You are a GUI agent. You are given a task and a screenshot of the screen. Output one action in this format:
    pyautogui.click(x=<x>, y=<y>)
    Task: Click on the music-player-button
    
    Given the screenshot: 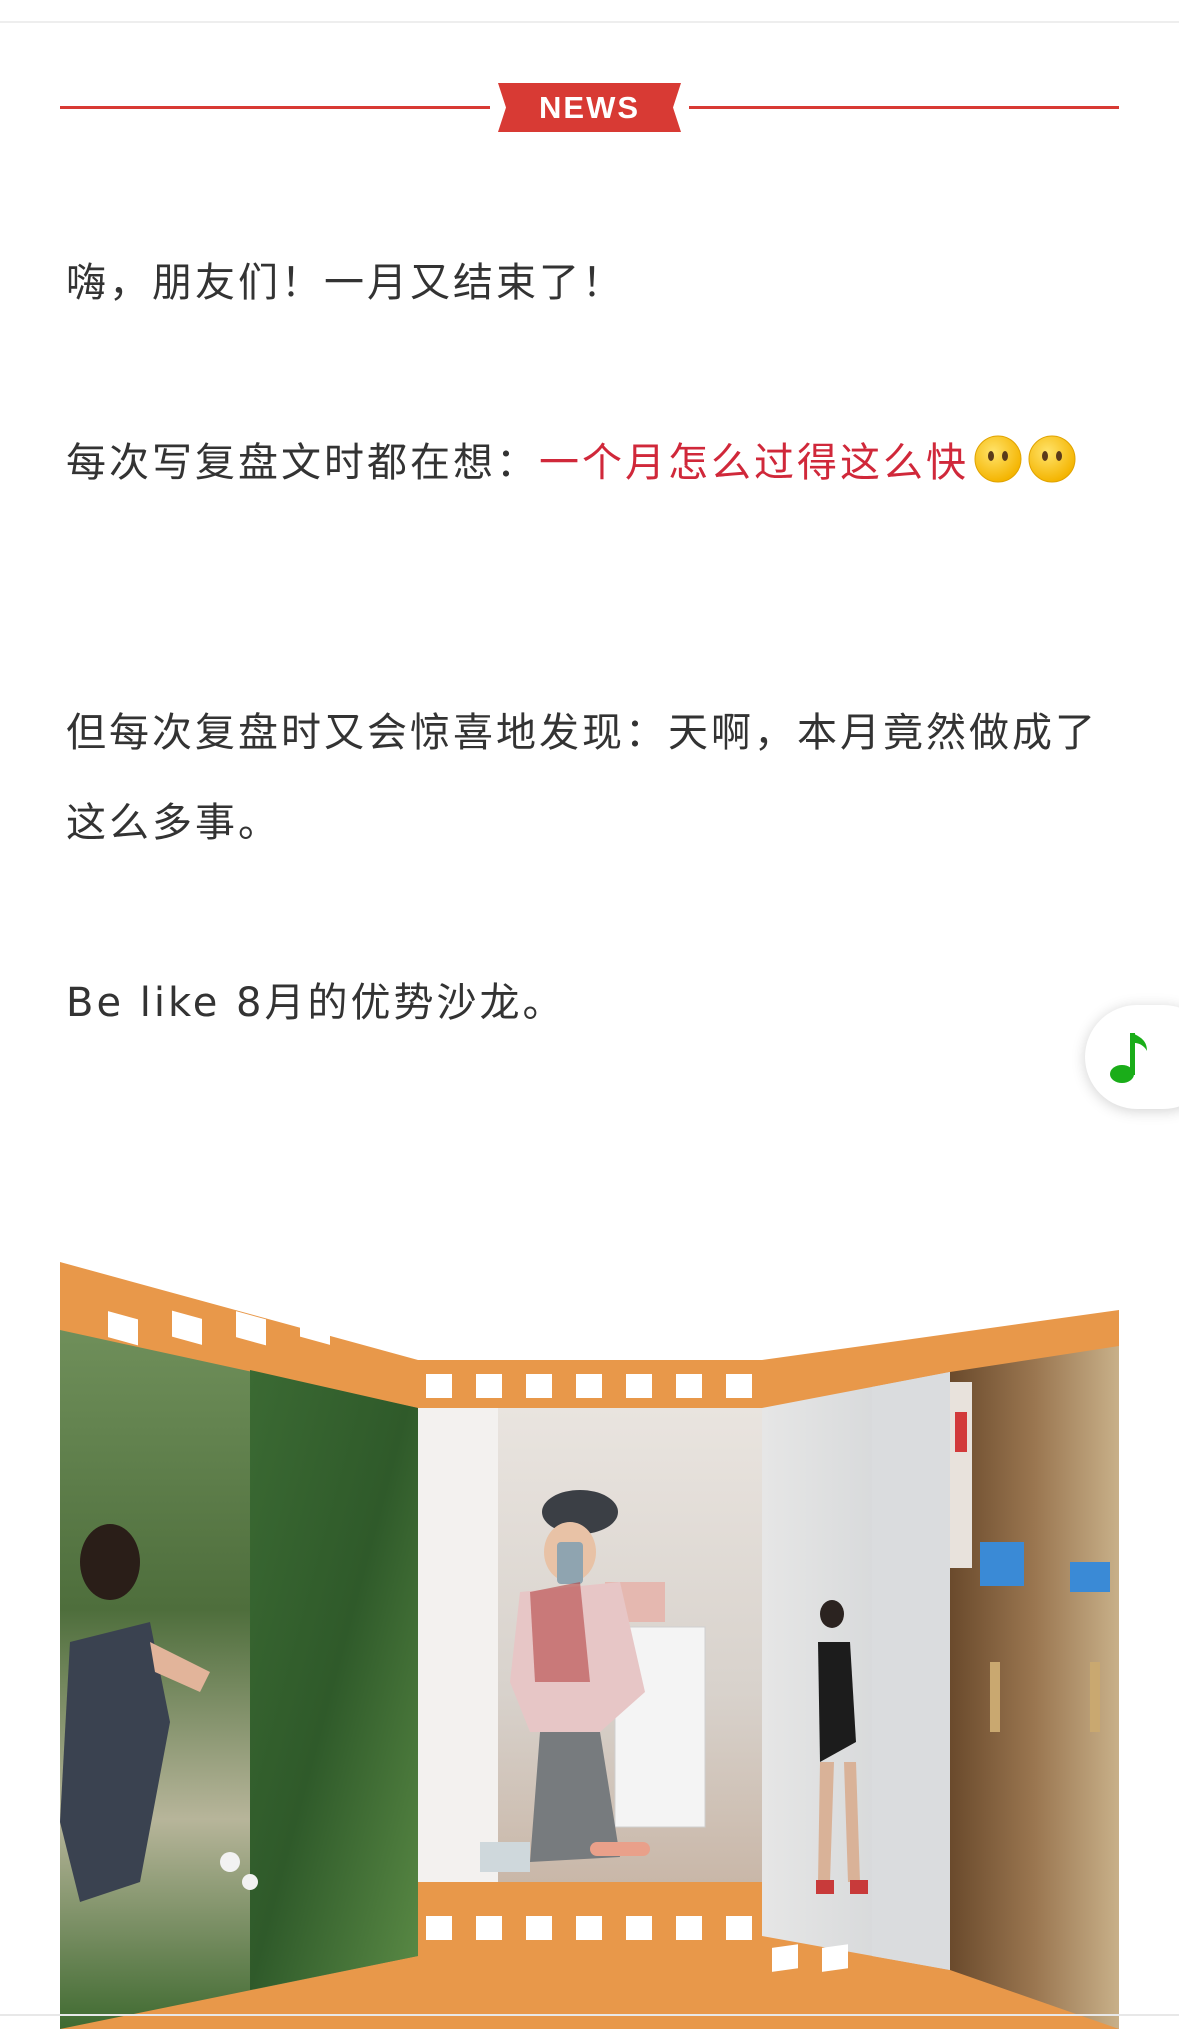 What is the action you would take?
    pyautogui.click(x=1132, y=1057)
    